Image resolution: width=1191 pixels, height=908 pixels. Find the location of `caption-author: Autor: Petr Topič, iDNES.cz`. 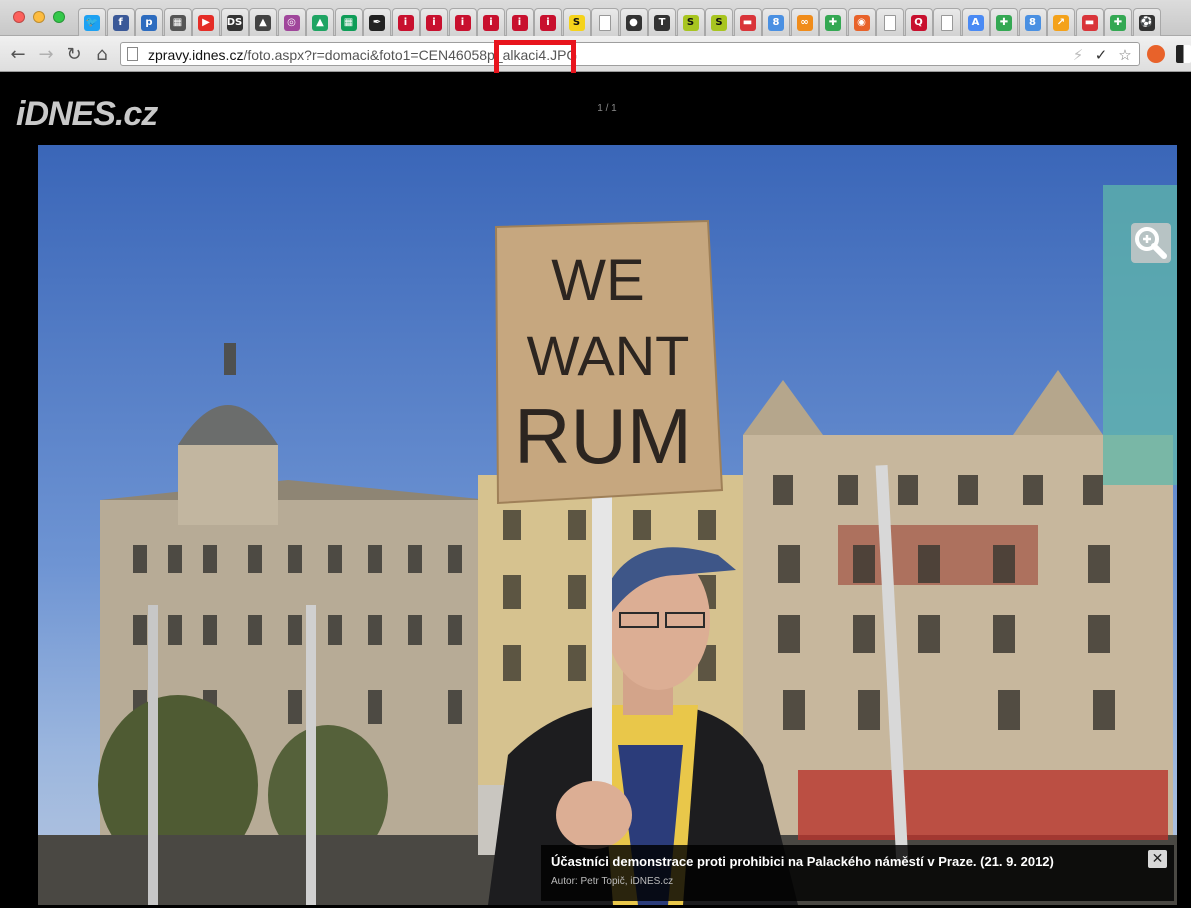

caption-author: Autor: Petr Topič, iDNES.cz is located at coordinates (612, 881).